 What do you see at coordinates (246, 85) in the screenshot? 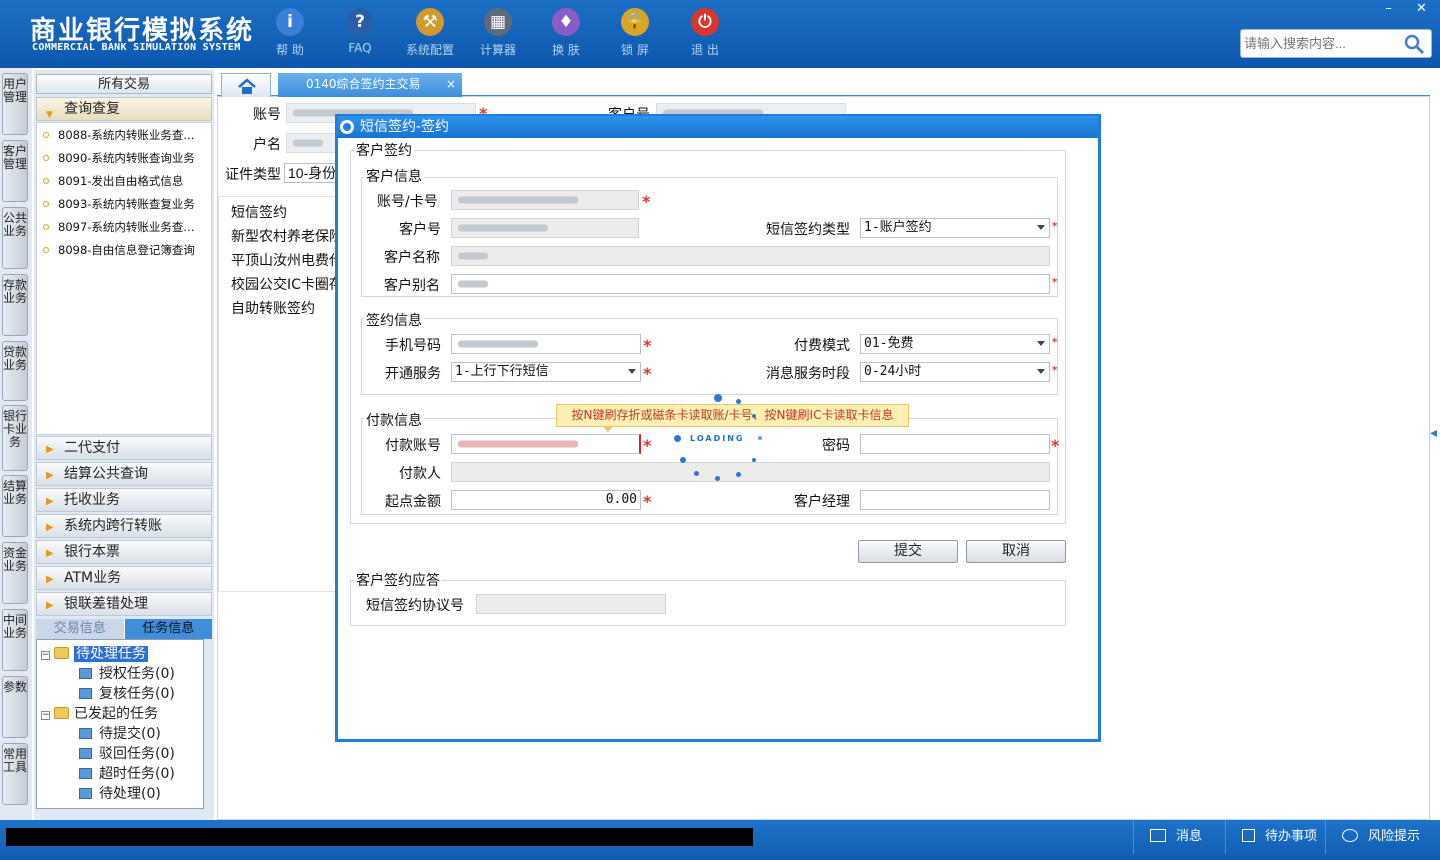
I see `home-tab` at bounding box center [246, 85].